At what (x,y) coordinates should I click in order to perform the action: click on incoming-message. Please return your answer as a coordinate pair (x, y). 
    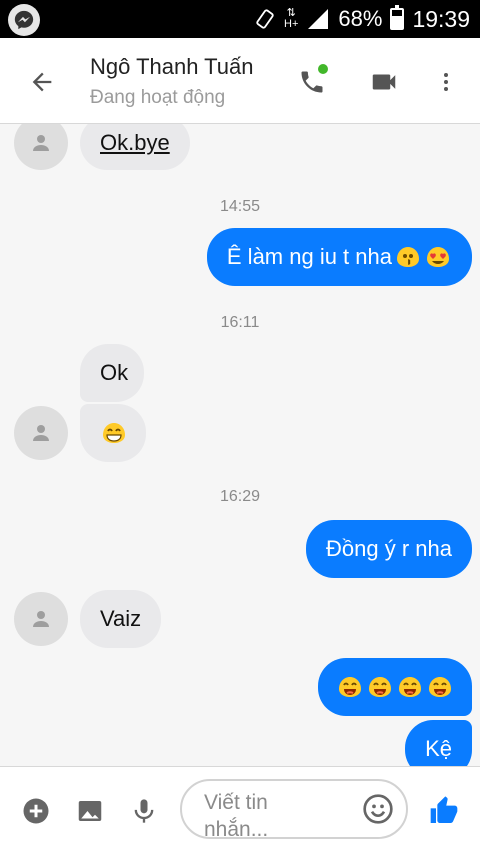
    Looking at the image, I should click on (113, 433).